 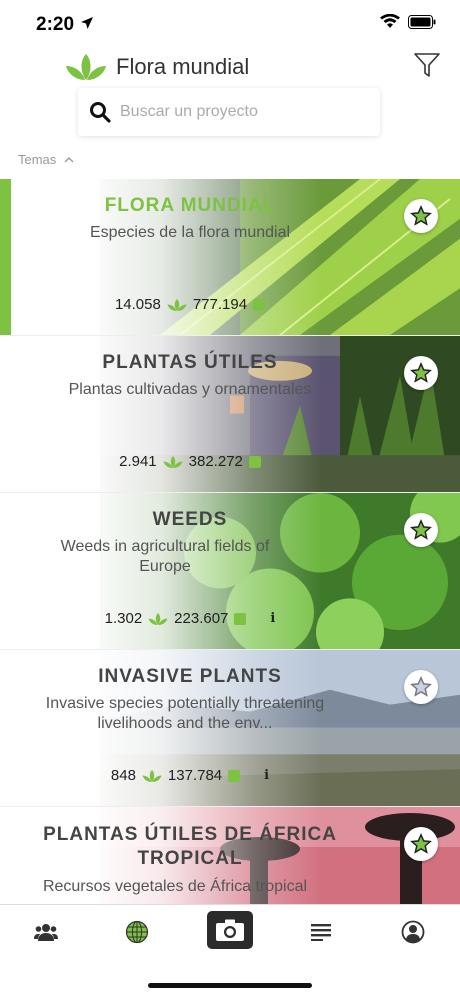 What do you see at coordinates (245, 112) in the screenshot?
I see `search-input` at bounding box center [245, 112].